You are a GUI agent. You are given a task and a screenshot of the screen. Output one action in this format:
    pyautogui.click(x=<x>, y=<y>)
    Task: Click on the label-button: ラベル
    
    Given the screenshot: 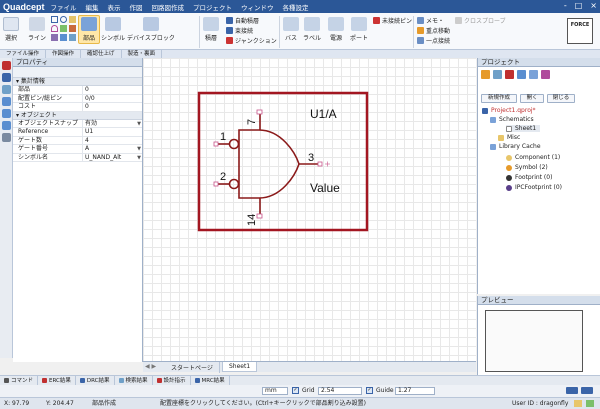 What is the action you would take?
    pyautogui.click(x=312, y=29)
    